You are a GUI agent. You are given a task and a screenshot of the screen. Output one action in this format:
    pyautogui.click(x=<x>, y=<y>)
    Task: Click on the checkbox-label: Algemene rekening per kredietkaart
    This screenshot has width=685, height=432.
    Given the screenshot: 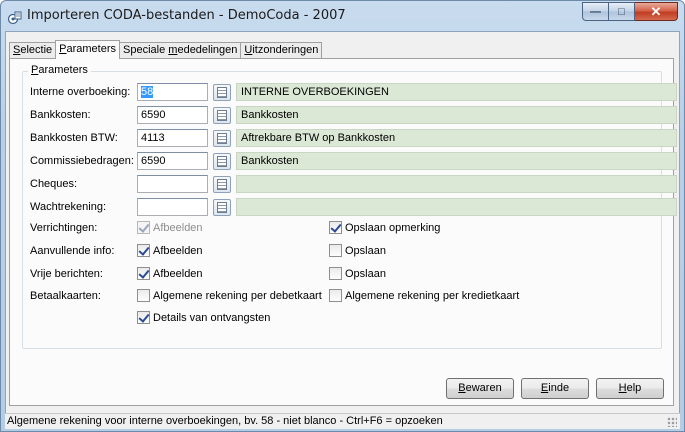 What is the action you would take?
    pyautogui.click(x=432, y=295)
    